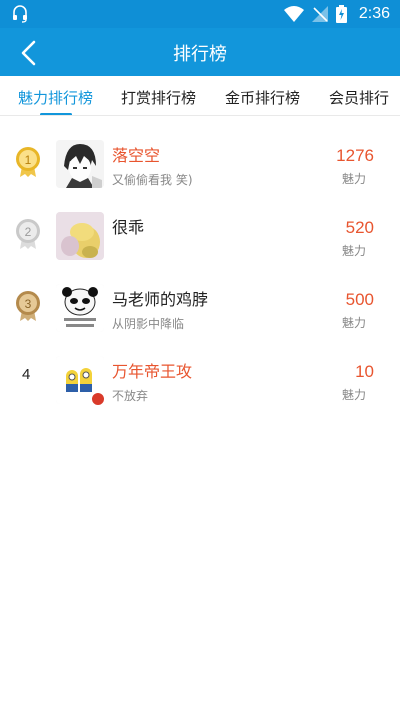 The width and height of the screenshot is (400, 710). What do you see at coordinates (98, 399) in the screenshot?
I see `vip-badge-icon` at bounding box center [98, 399].